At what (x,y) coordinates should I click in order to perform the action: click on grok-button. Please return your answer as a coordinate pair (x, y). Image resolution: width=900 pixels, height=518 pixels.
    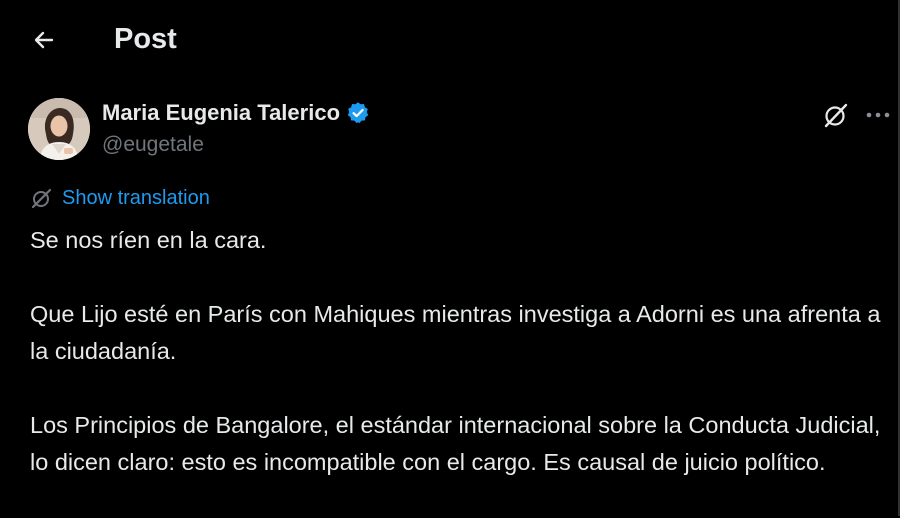
    Looking at the image, I should click on (836, 115).